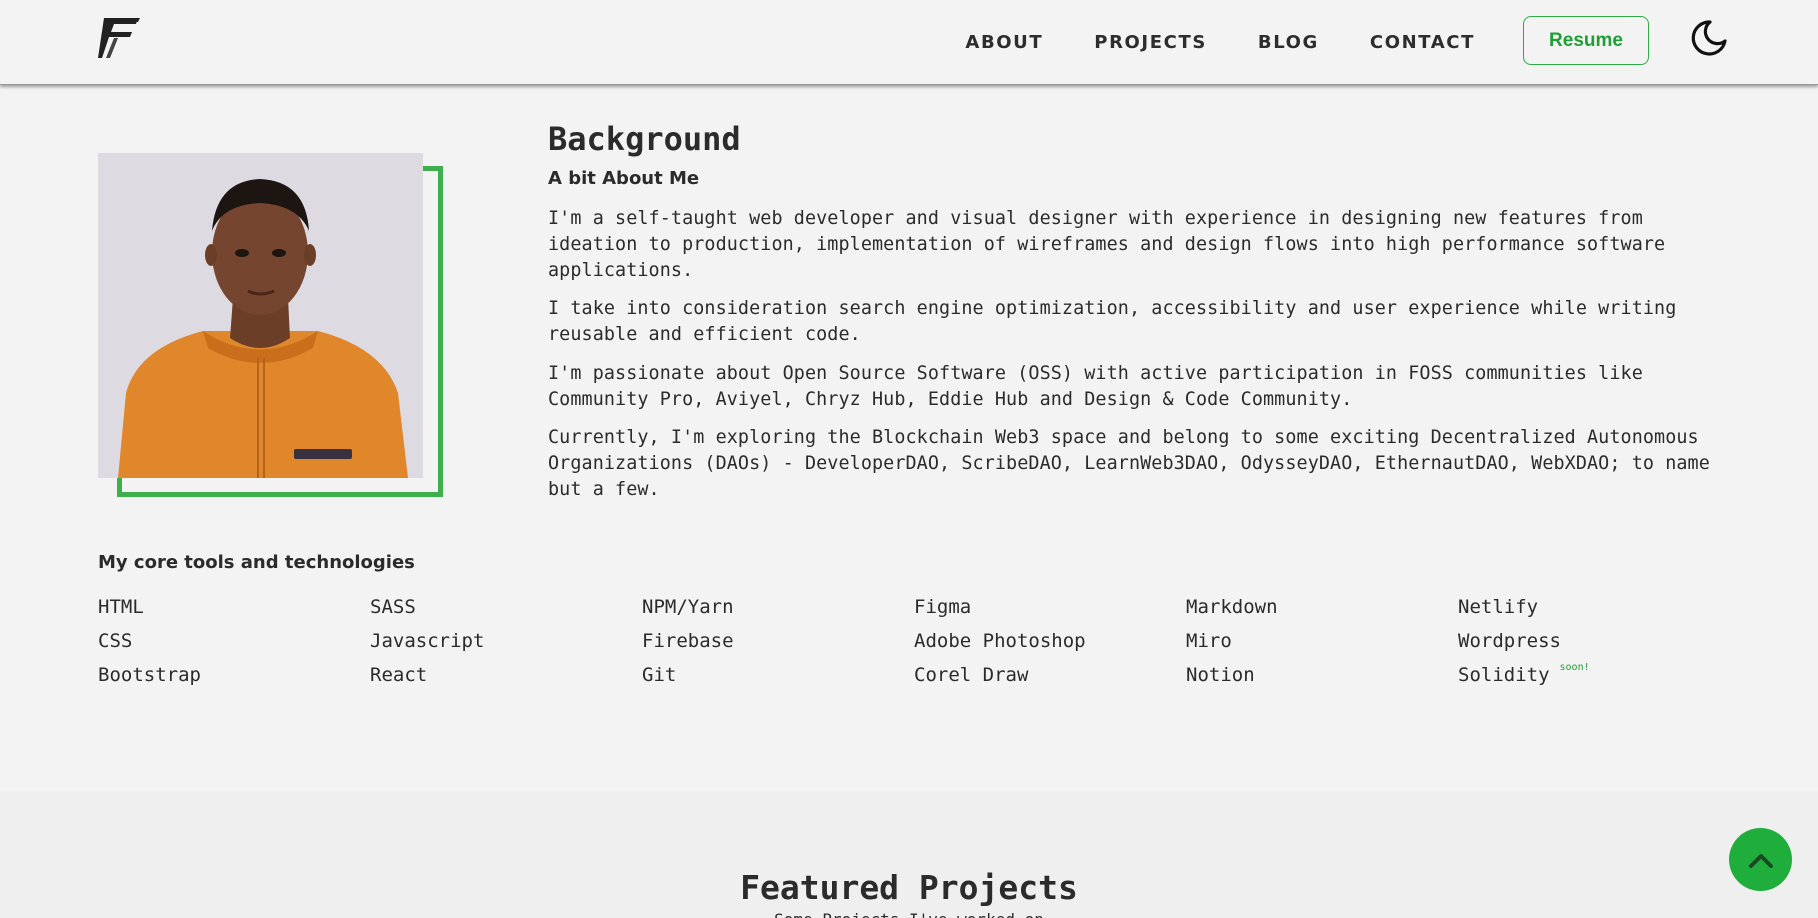 The height and width of the screenshot is (918, 1818). I want to click on chevron-up-icon, so click(1760, 860).